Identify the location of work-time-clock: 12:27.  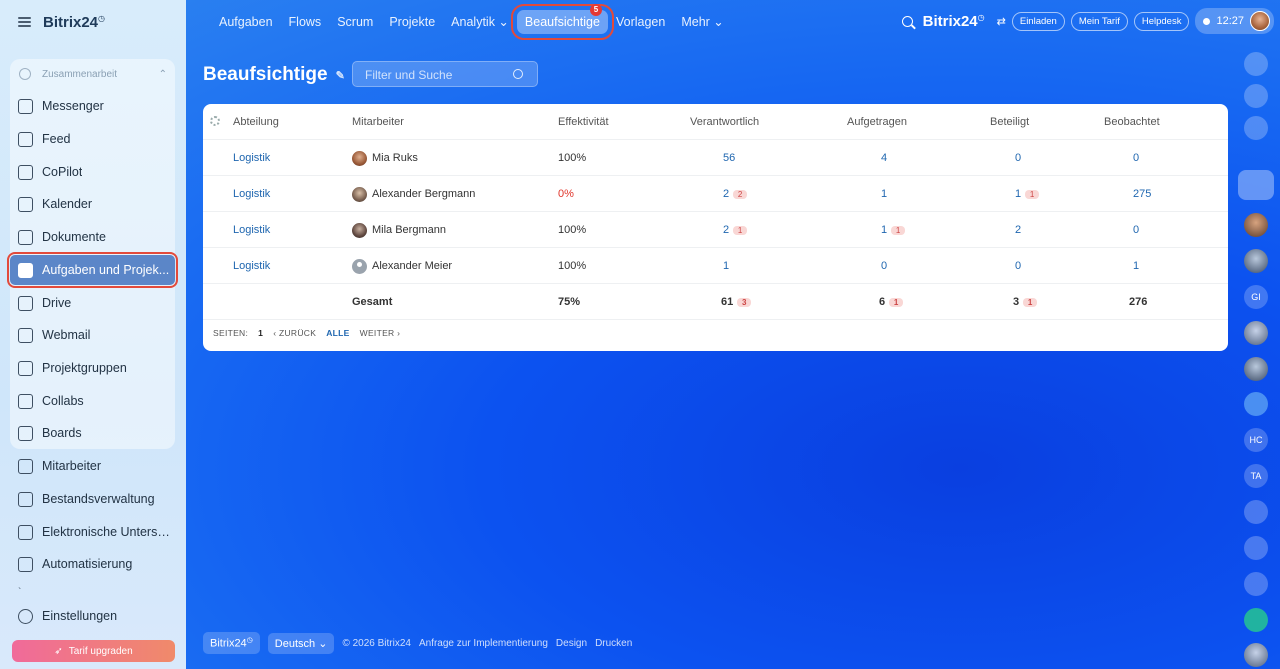
(1234, 21).